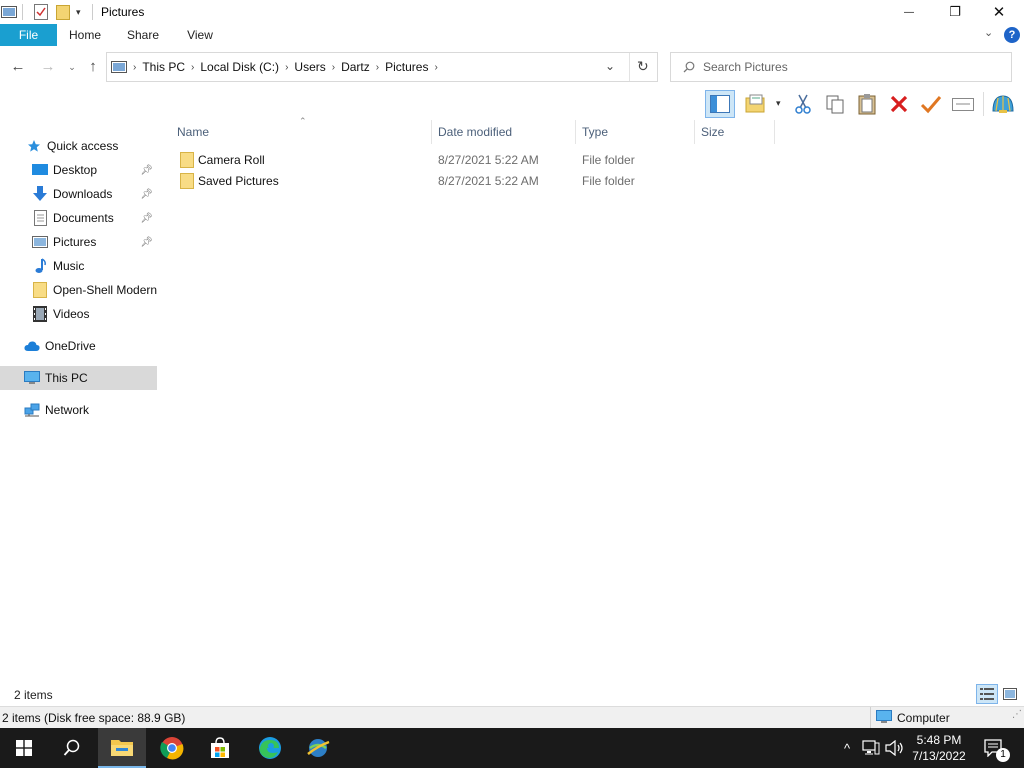 The image size is (1024, 768). What do you see at coordinates (301, 132) in the screenshot?
I see `column-header-name: Name` at bounding box center [301, 132].